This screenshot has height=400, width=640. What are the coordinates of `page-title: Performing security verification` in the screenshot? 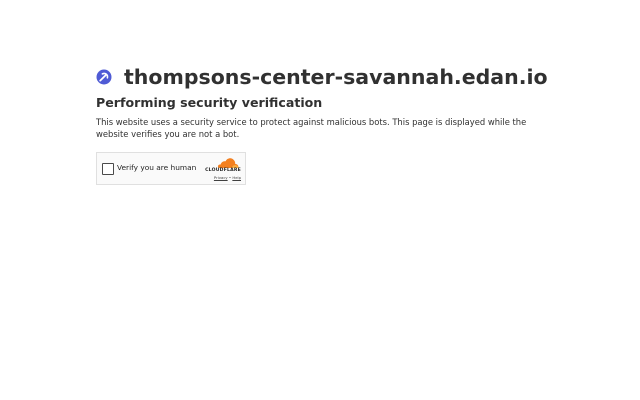 It's located at (209, 102).